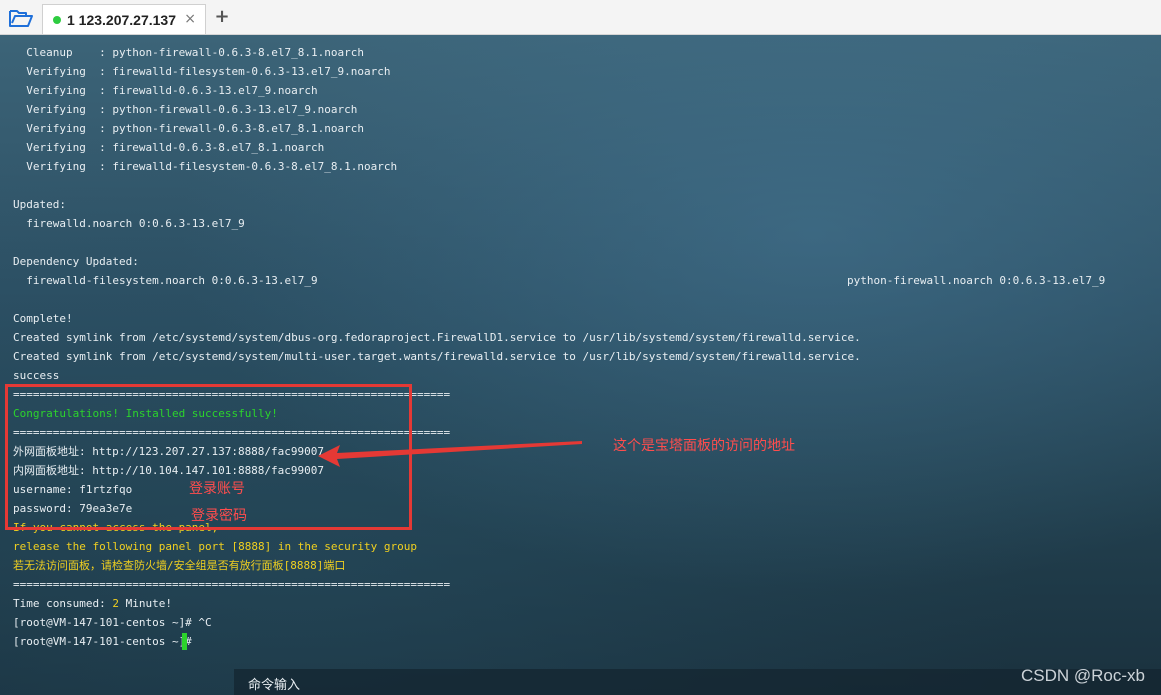 Image resolution: width=1161 pixels, height=695 pixels. What do you see at coordinates (217, 489) in the screenshot?
I see `account-annotation: 登录账号` at bounding box center [217, 489].